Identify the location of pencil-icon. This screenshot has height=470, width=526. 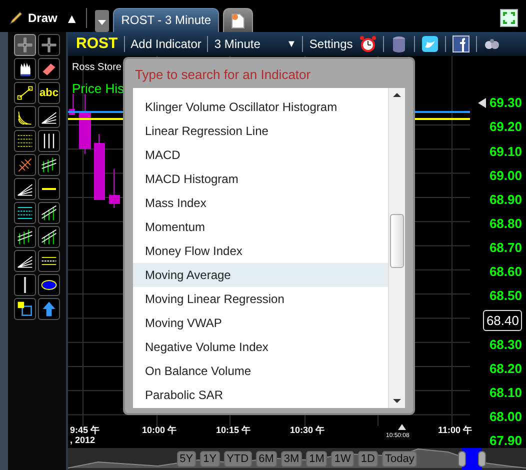
(16, 18).